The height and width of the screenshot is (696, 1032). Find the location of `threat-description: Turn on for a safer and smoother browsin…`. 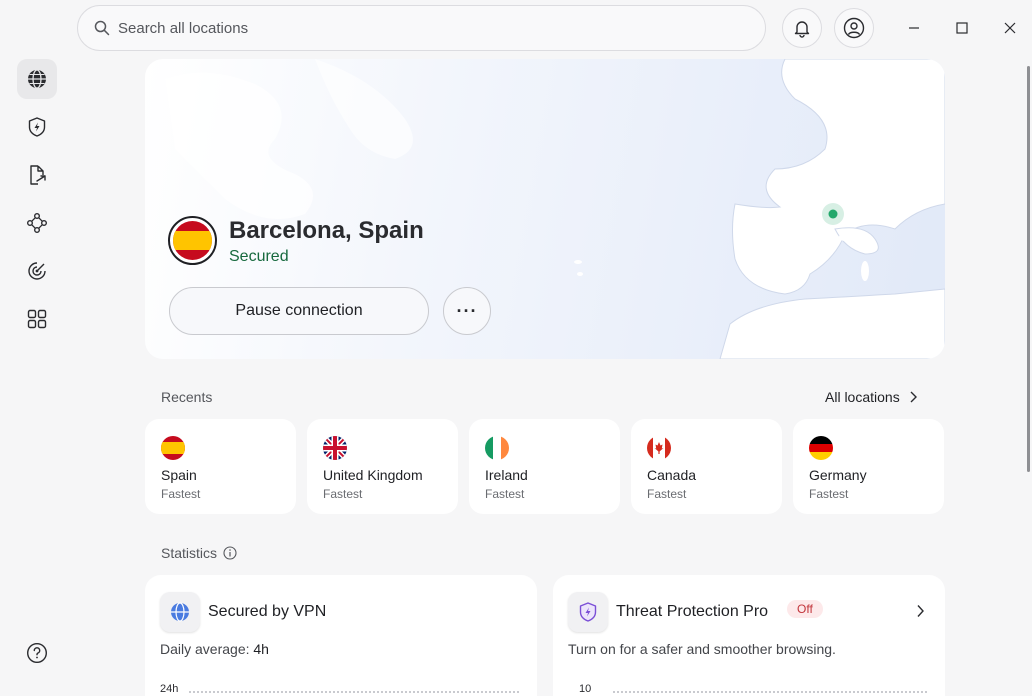

threat-description: Turn on for a safer and smoother browsin… is located at coordinates (702, 649).